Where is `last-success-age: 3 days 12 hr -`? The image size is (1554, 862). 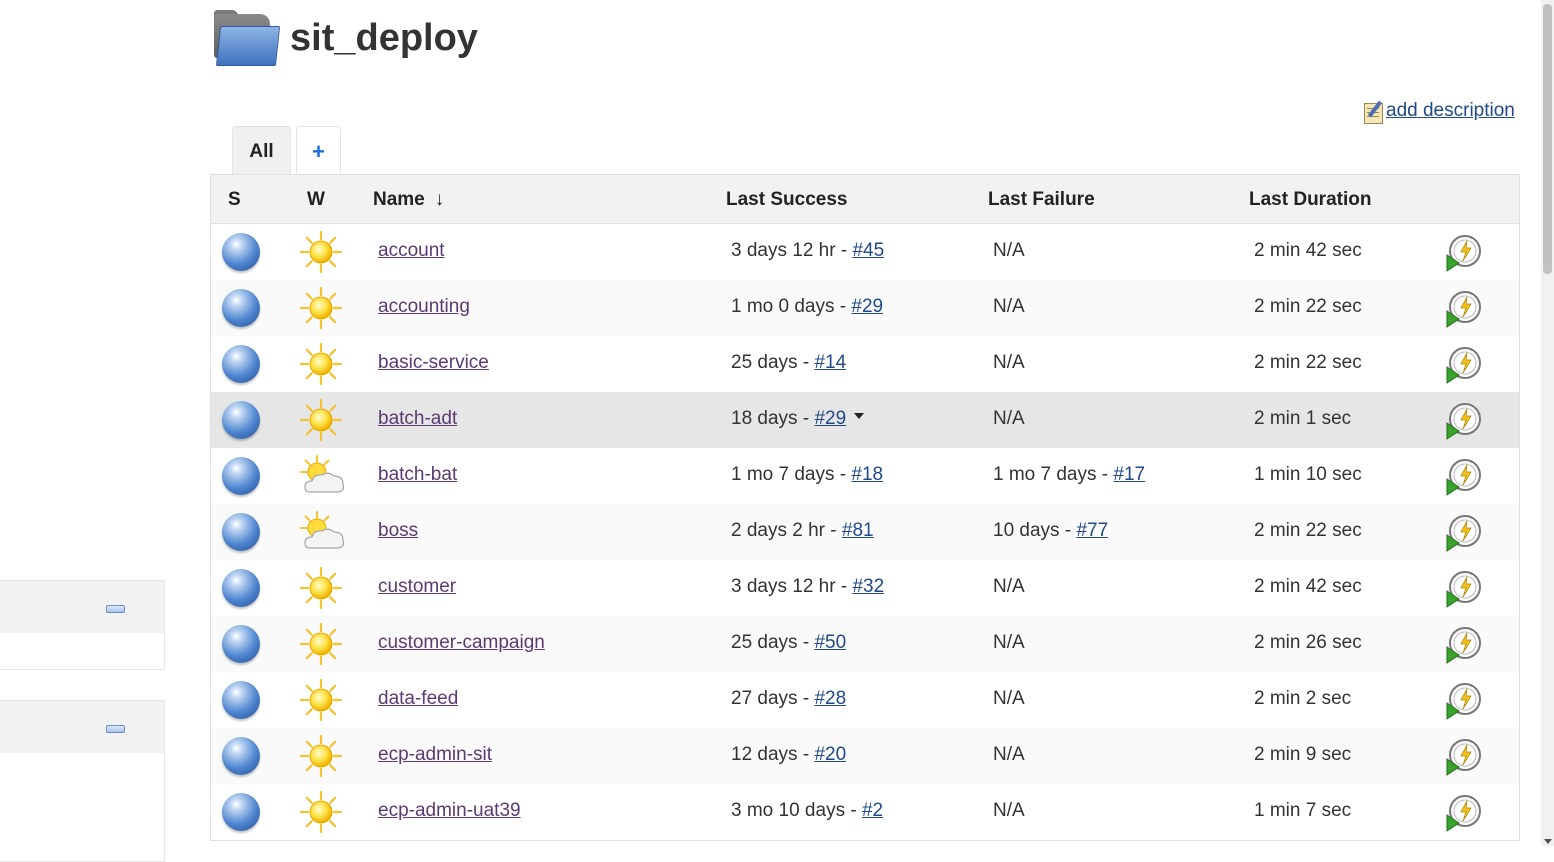 last-success-age: 3 days 12 hr - is located at coordinates (792, 250).